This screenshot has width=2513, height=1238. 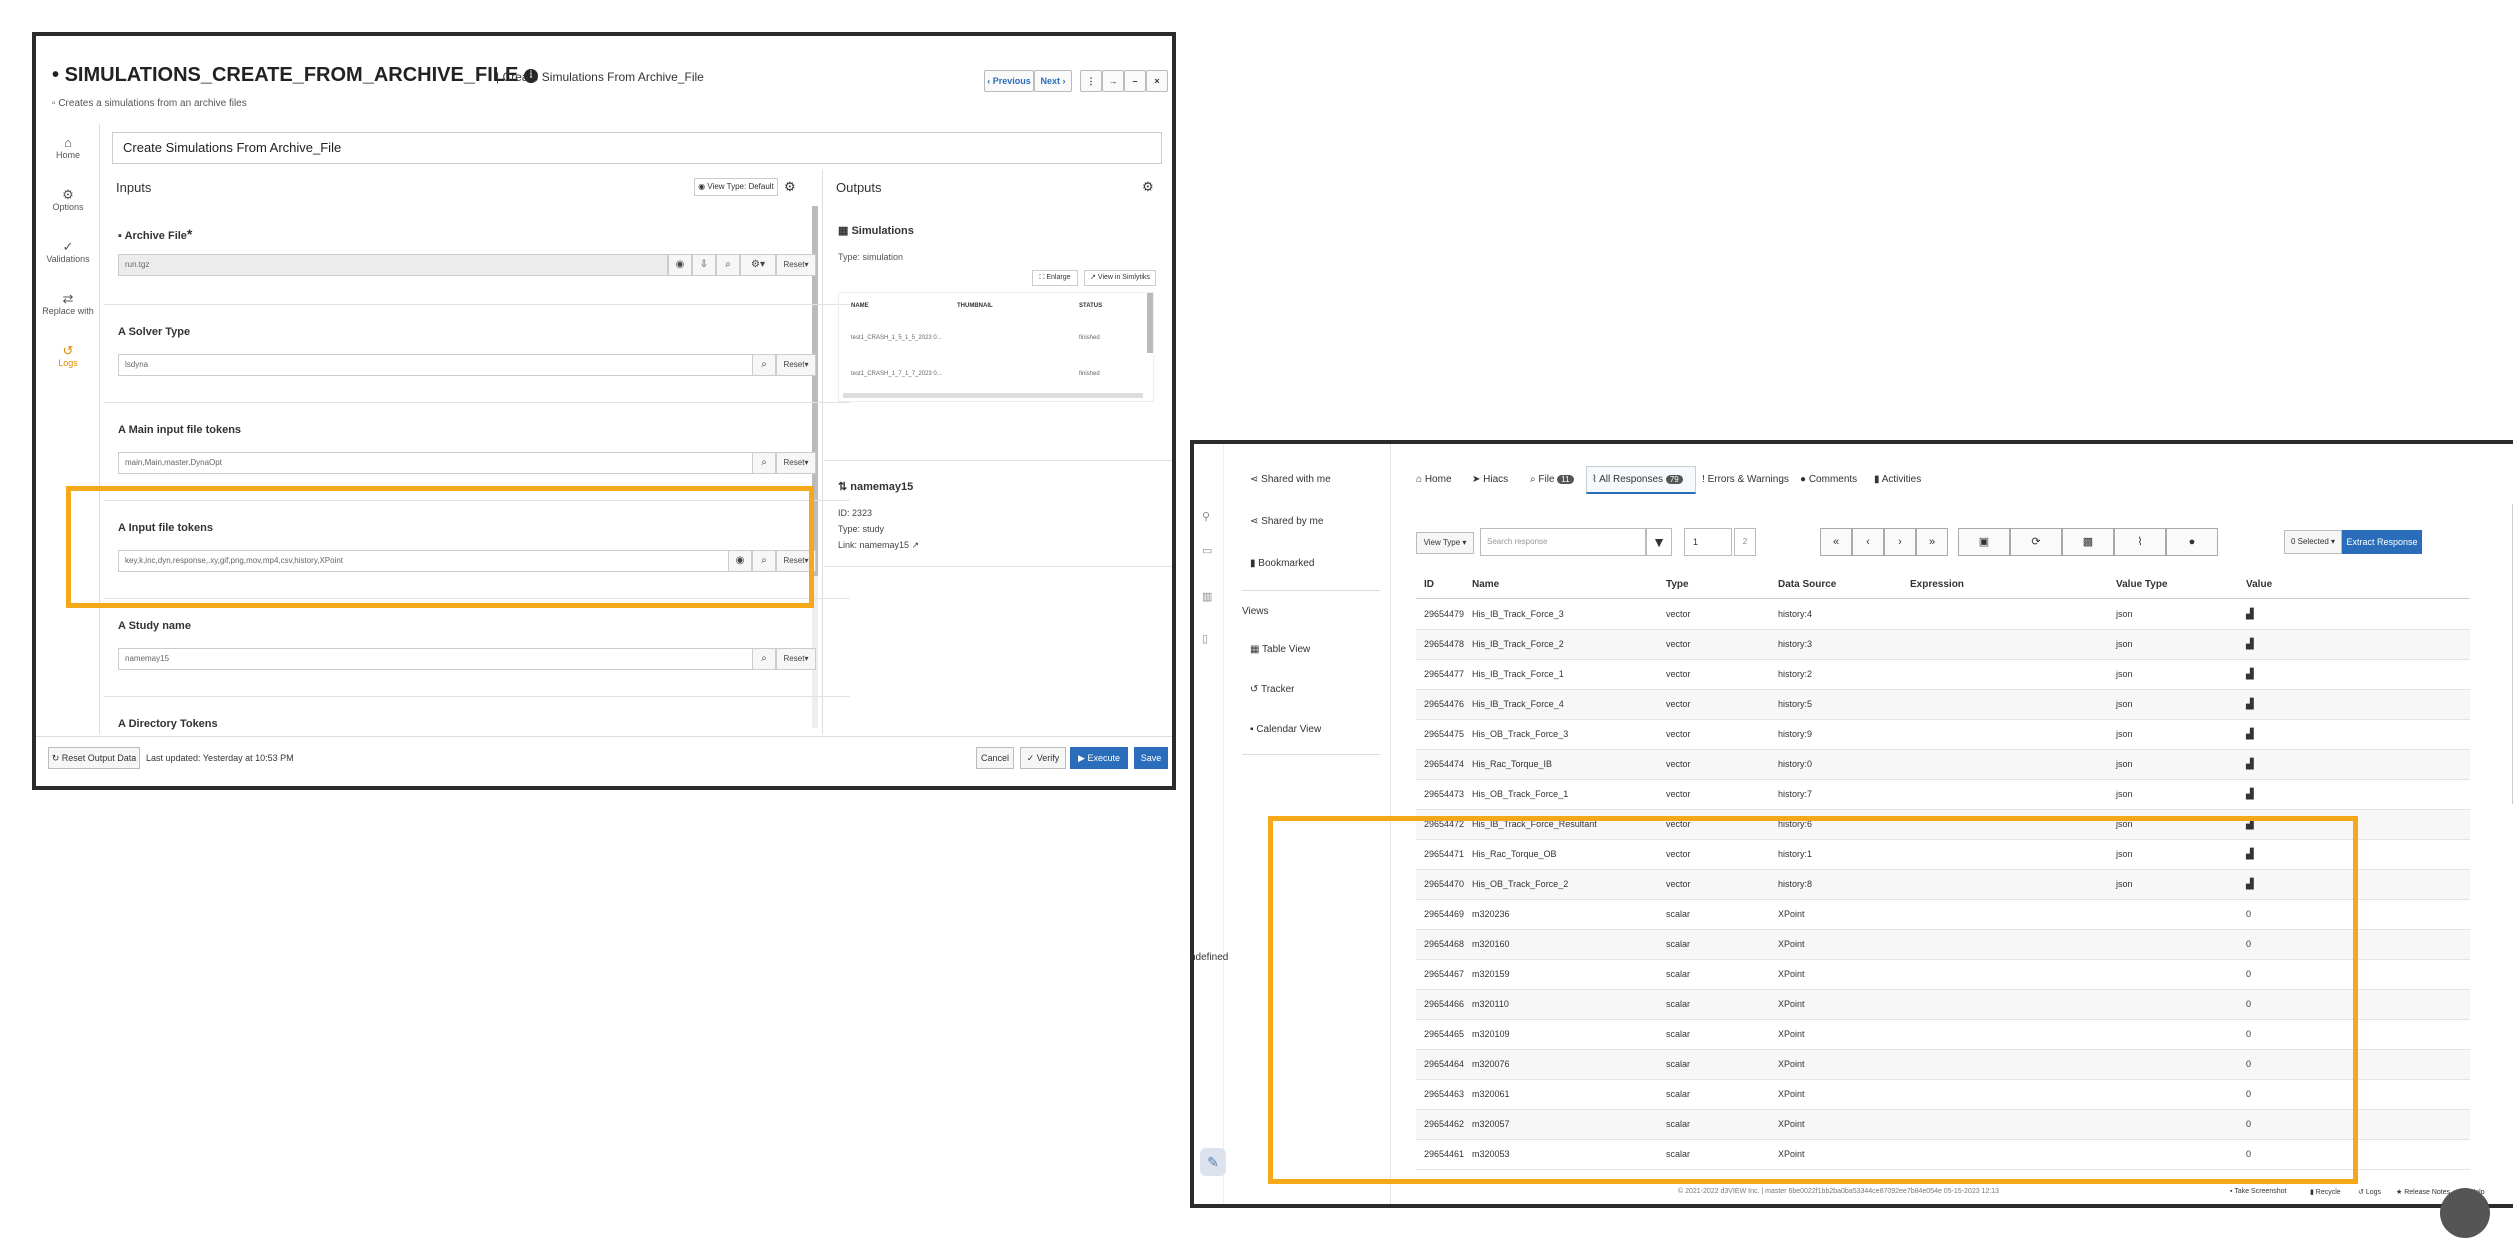 What do you see at coordinates (1490, 479) in the screenshot?
I see `tab-hiacs: ➤ Hiacs` at bounding box center [1490, 479].